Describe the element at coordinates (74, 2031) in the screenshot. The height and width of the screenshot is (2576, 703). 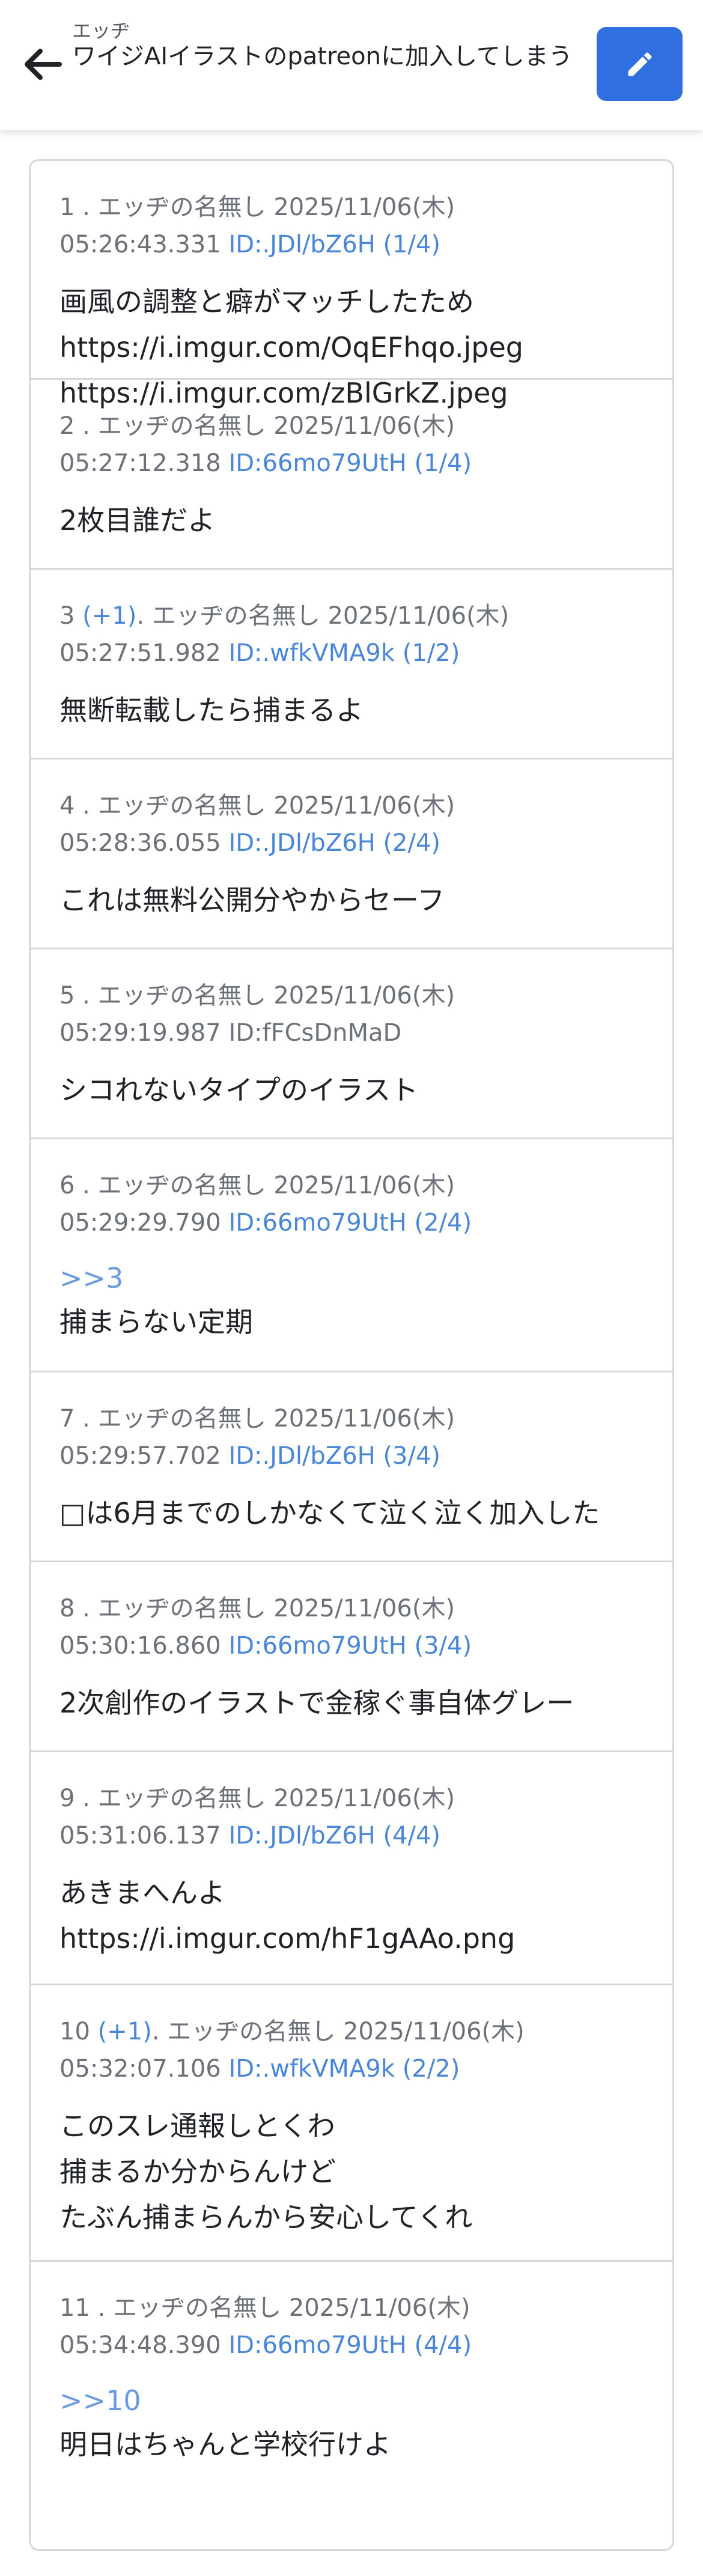
I see `post-number: 10` at that location.